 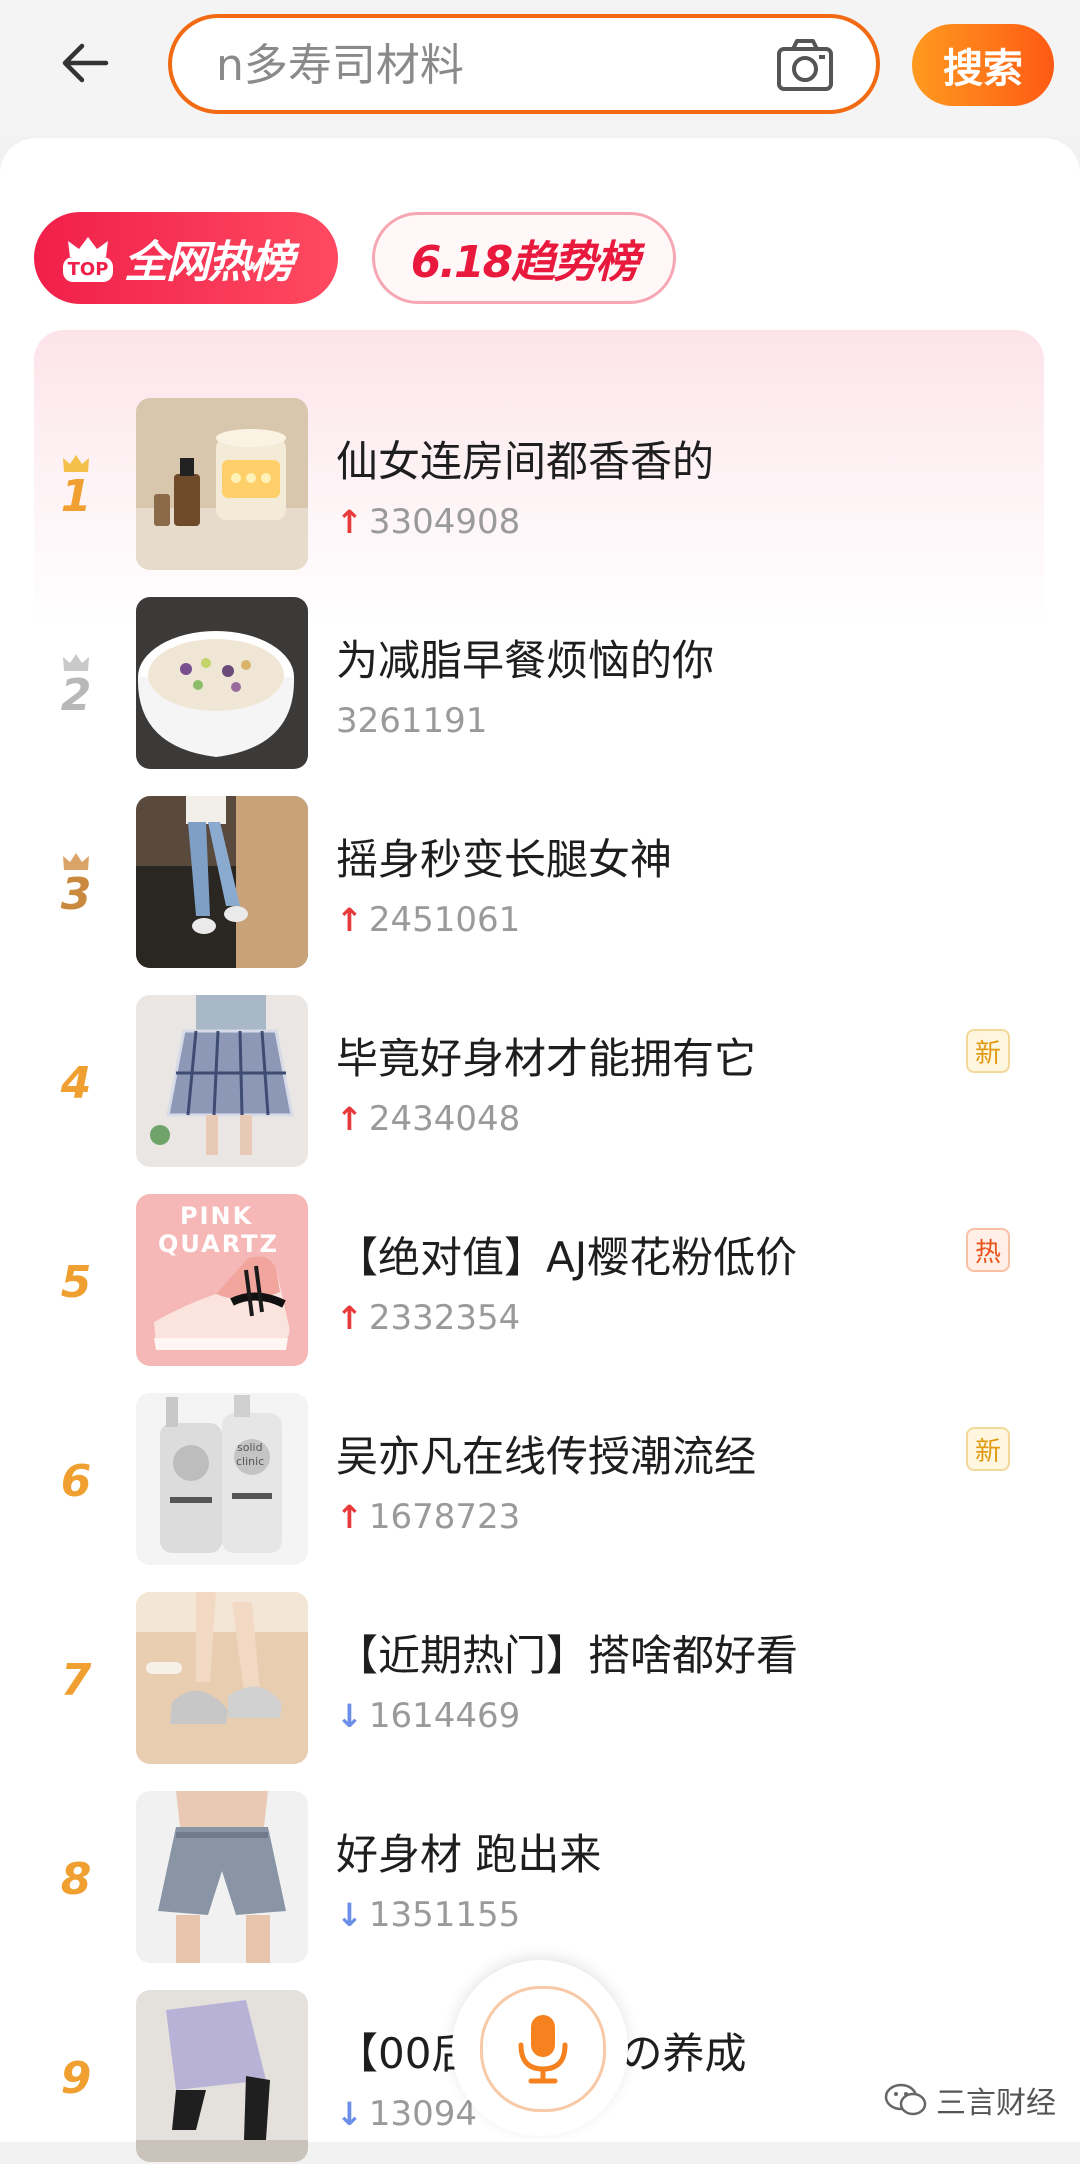 I want to click on rank-indicator: 1, so click(x=76, y=487).